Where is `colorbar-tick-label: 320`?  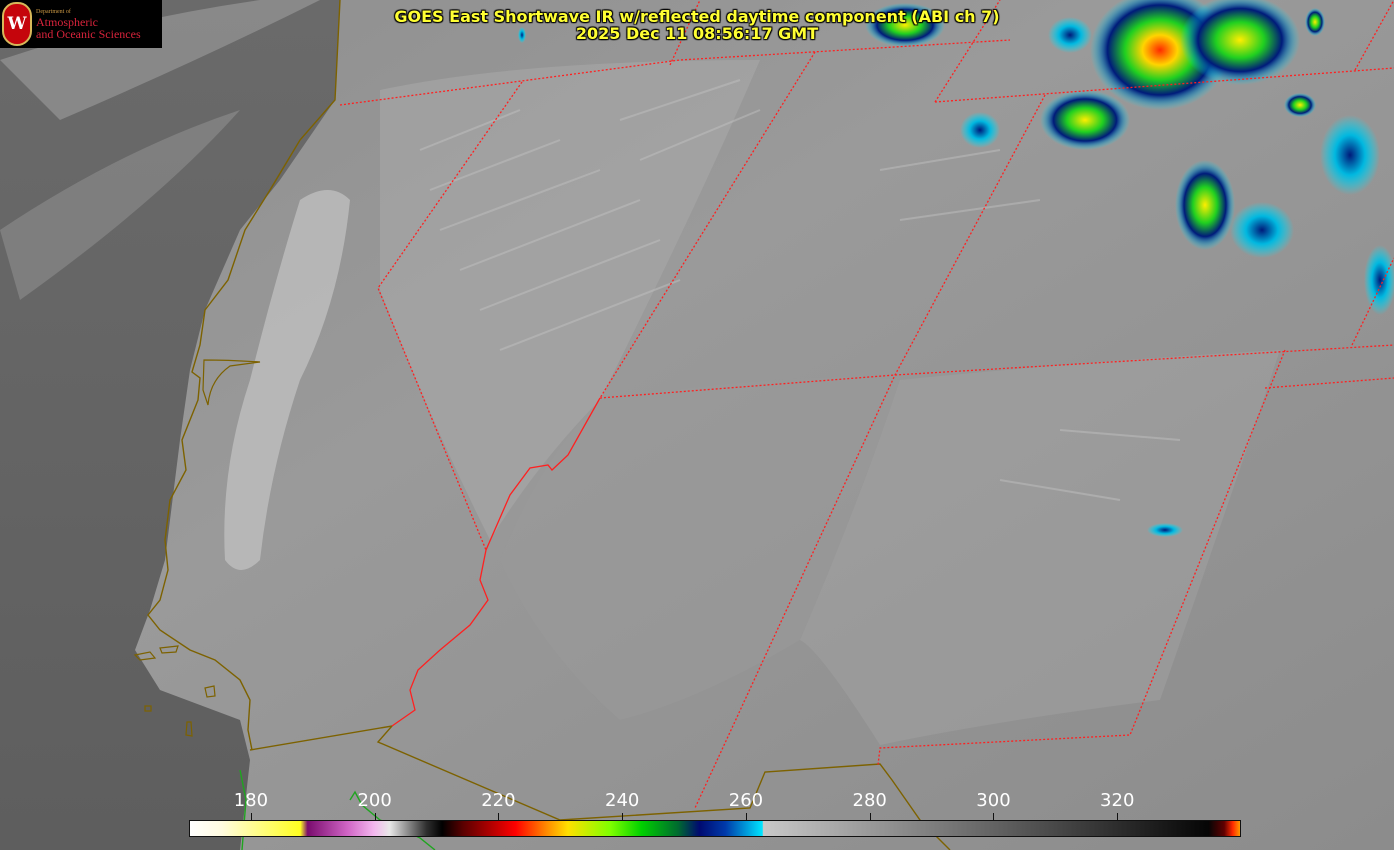
colorbar-tick-label: 320 is located at coordinates (1117, 800).